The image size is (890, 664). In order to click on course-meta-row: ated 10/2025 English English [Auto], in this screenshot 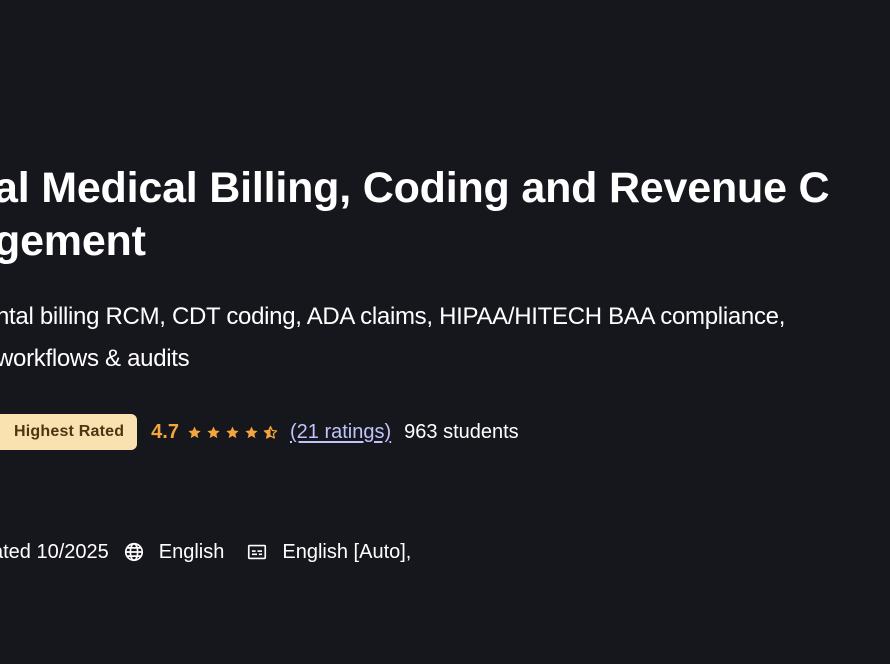, I will do `click(205, 552)`.